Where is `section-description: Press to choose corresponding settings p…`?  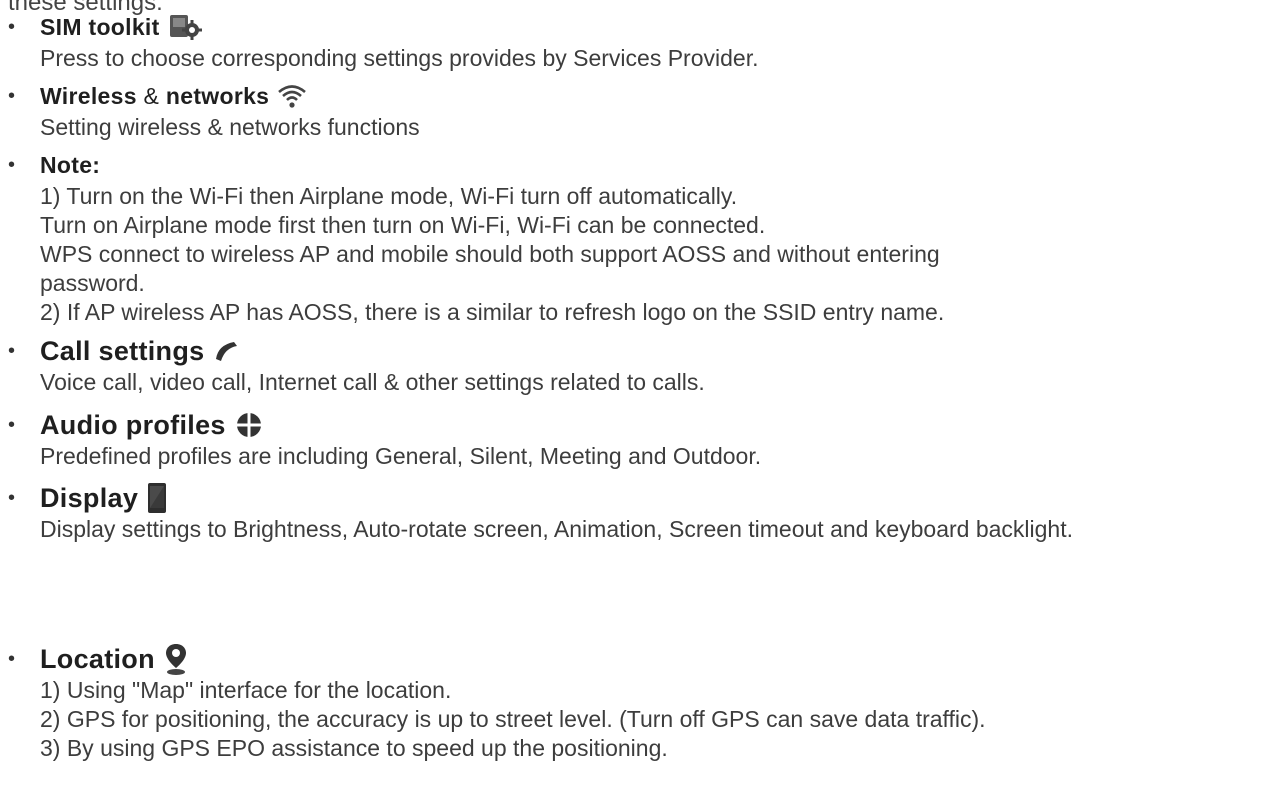
section-description: Press to choose corresponding settings p… is located at coordinates (399, 58).